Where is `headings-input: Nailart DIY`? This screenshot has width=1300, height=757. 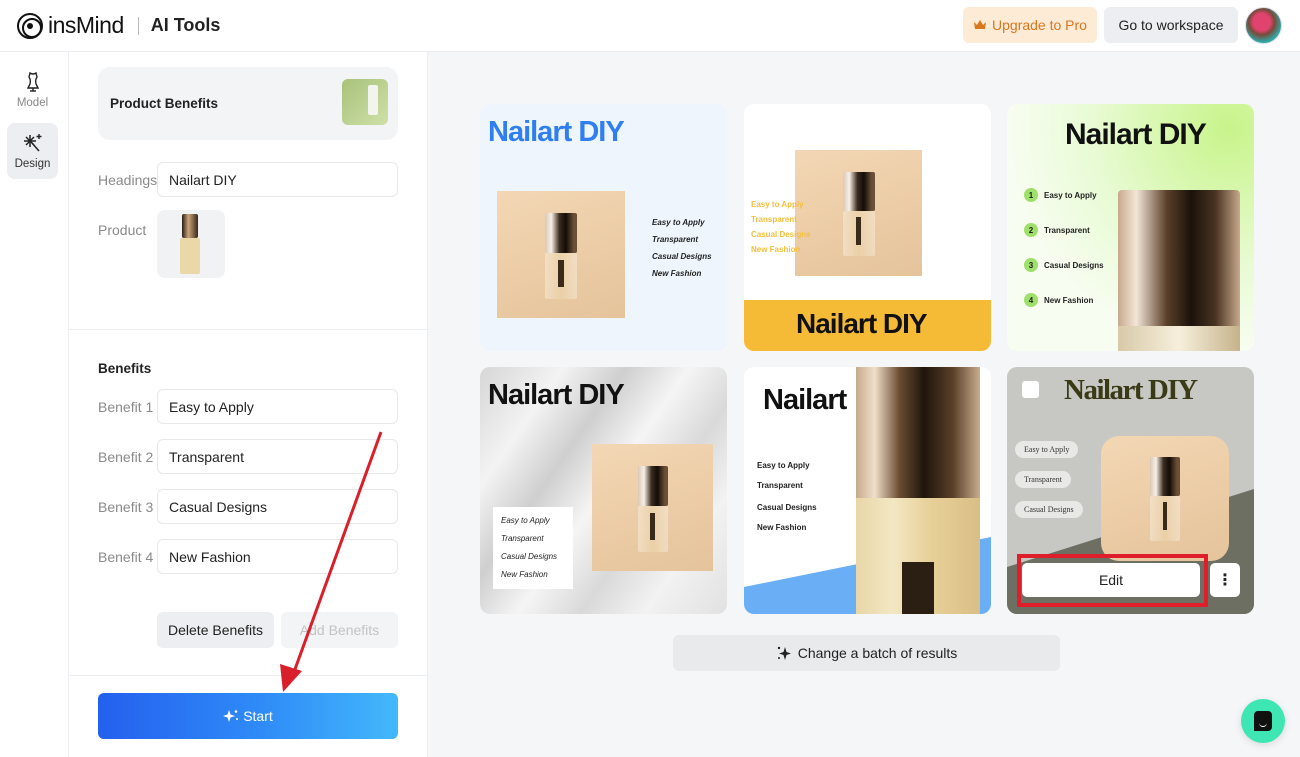
headings-input: Nailart DIY is located at coordinates (277, 179).